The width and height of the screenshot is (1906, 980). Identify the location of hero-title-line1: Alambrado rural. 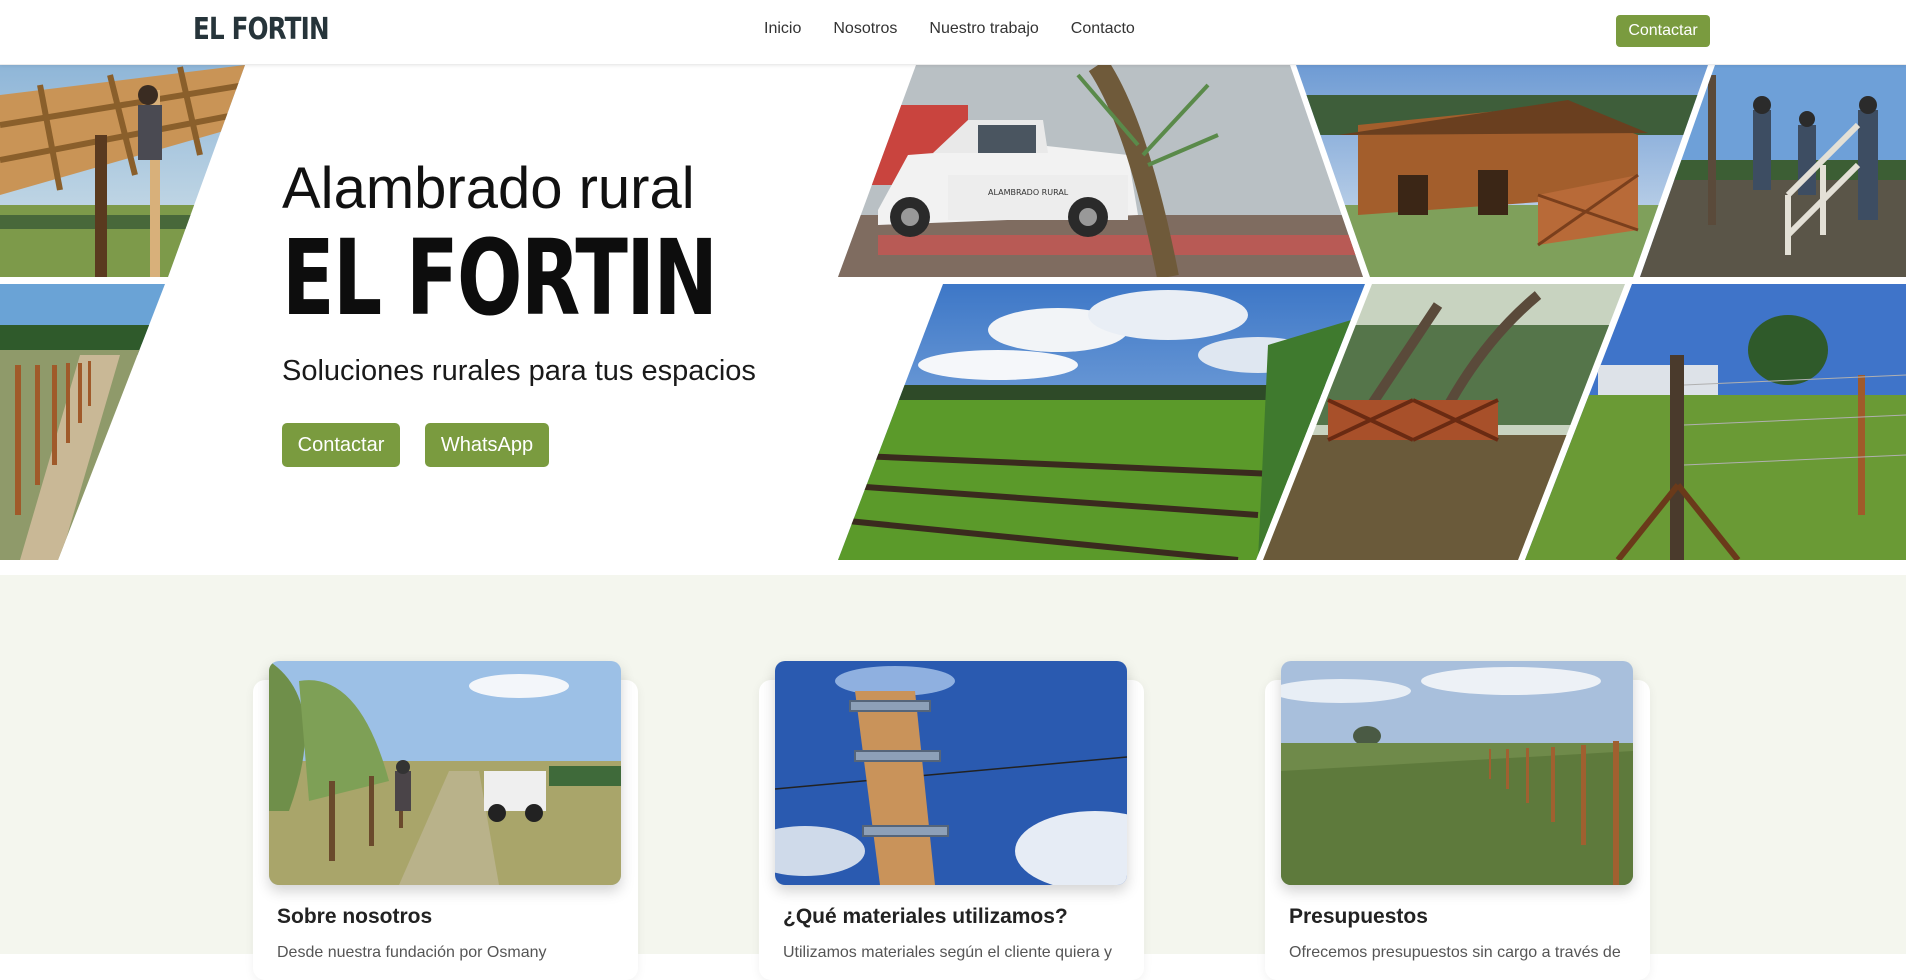
(488, 188).